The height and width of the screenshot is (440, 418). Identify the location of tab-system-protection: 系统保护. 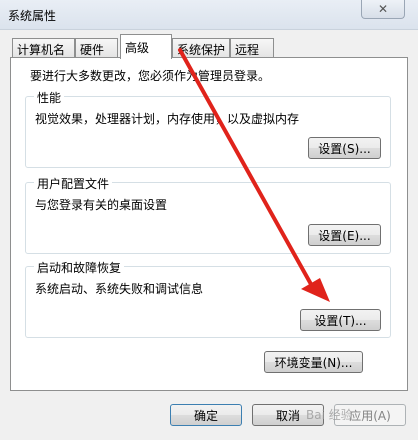
(201, 48).